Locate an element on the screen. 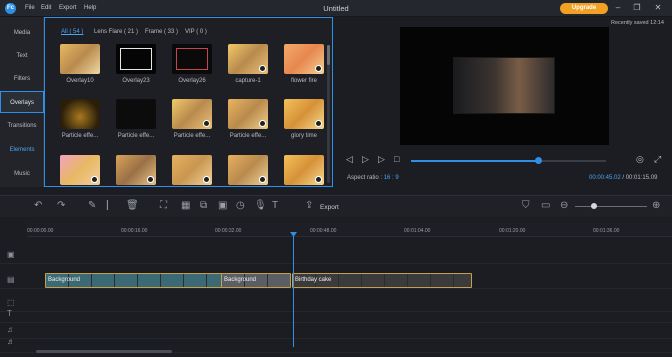 The width and height of the screenshot is (672, 357). sidebar-item-text: Text is located at coordinates (22, 56).